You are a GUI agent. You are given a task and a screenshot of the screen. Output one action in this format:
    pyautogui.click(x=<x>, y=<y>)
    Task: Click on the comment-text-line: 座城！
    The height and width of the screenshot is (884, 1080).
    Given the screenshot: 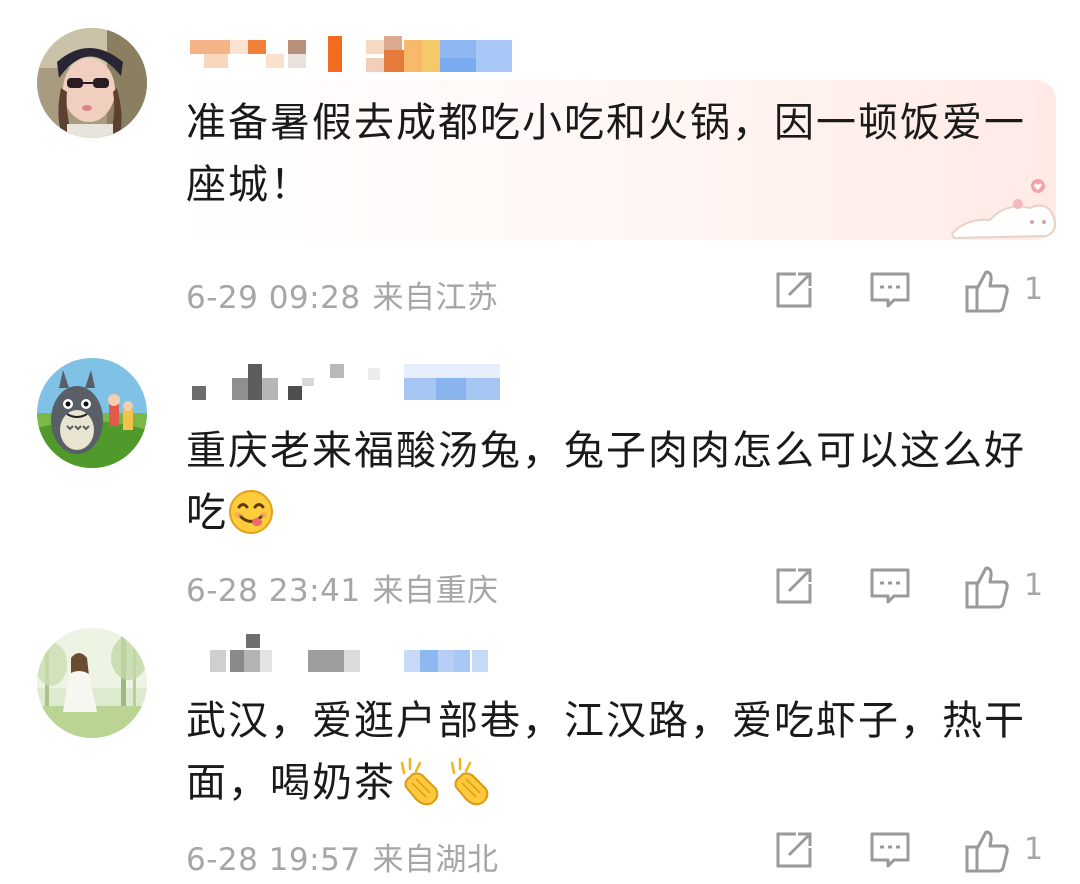 What is the action you would take?
    pyautogui.click(x=249, y=185)
    